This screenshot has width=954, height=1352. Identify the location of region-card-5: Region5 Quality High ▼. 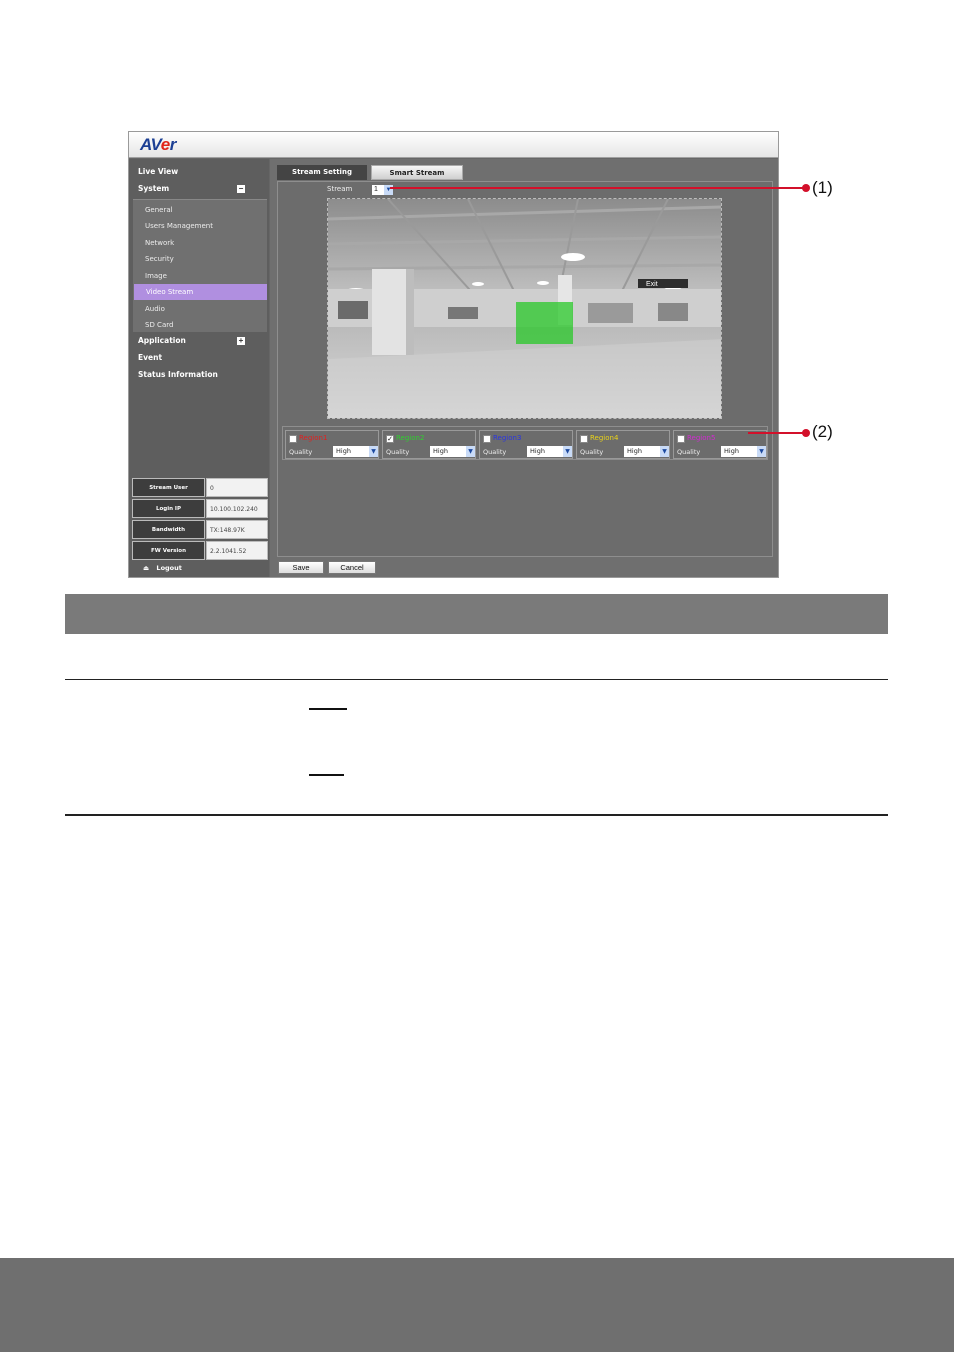
(720, 444).